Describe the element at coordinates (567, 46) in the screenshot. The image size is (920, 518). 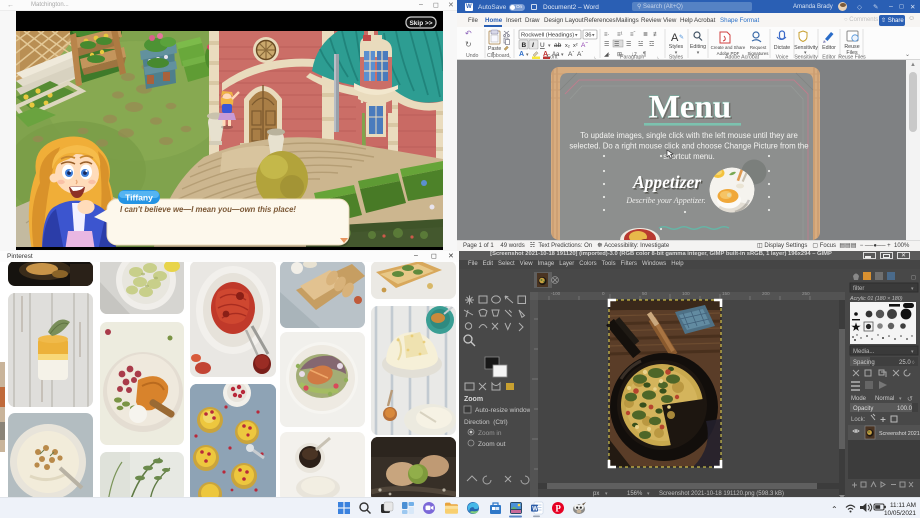
I see `svg-text: x₂` at that location.